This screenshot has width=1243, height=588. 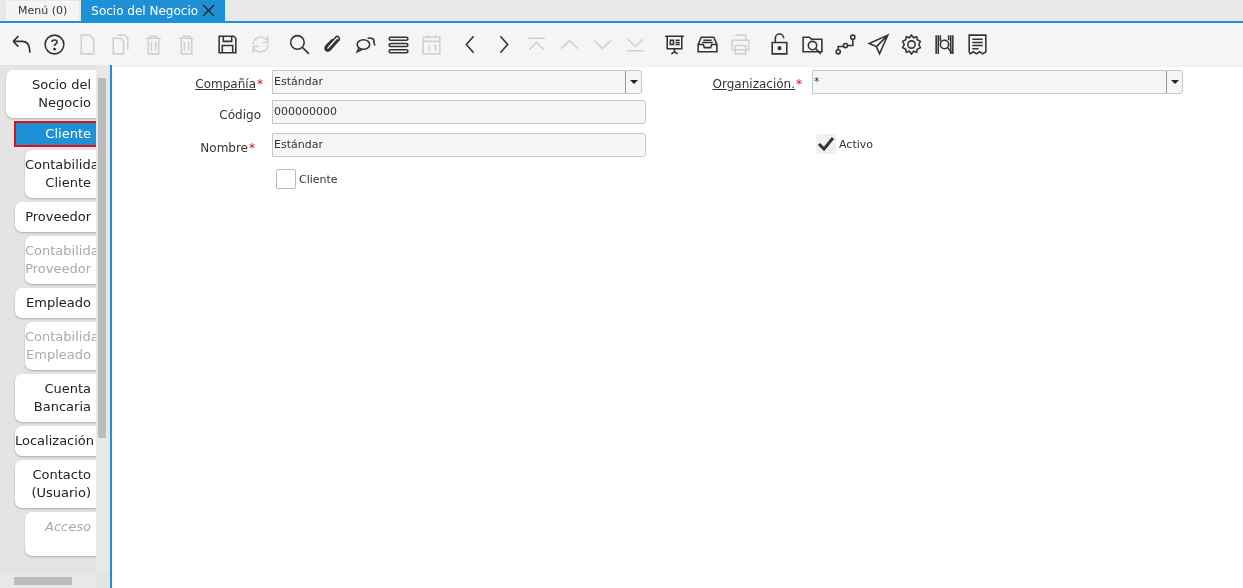 I want to click on field-label: Nombre, so click(x=224, y=148).